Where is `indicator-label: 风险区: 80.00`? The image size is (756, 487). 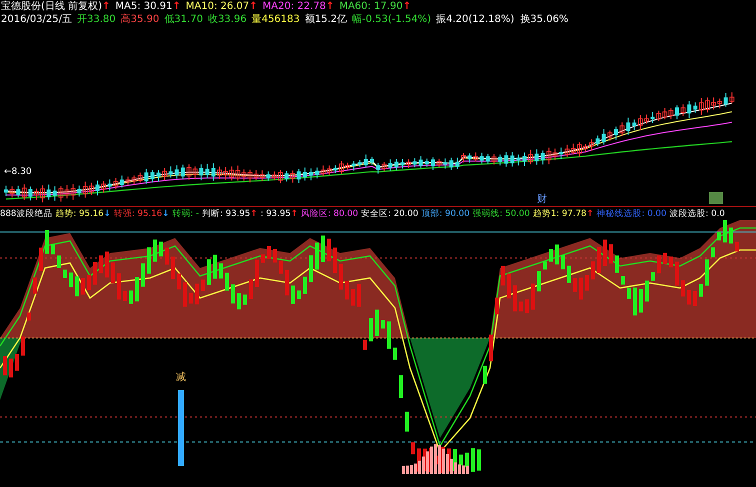
indicator-label: 风险区: 80.00 is located at coordinates (329, 214).